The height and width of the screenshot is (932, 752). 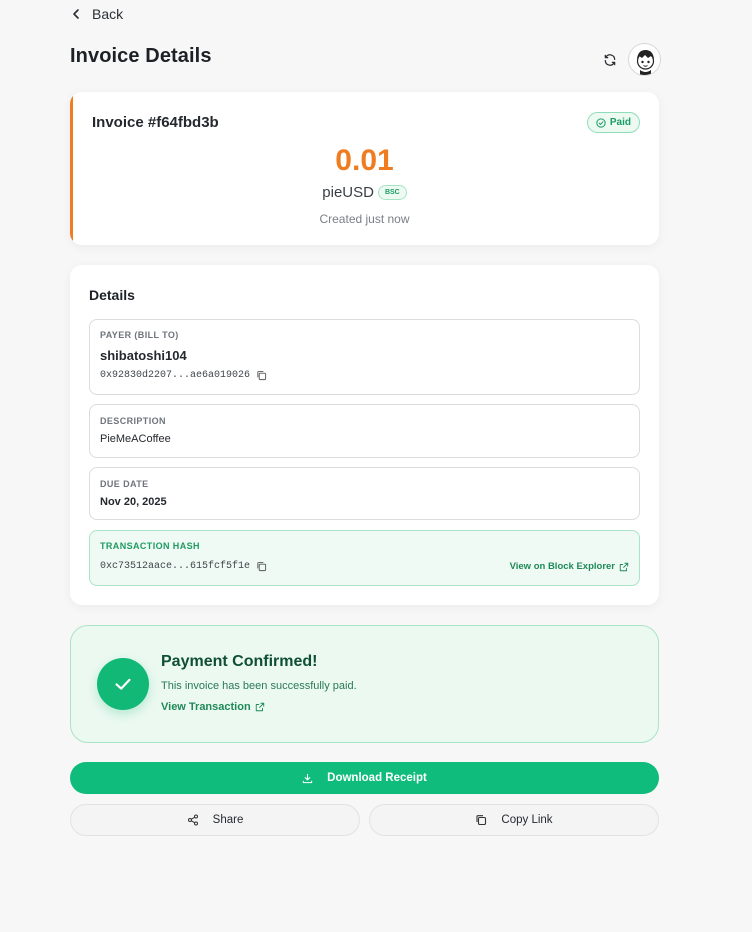 What do you see at coordinates (620, 122) in the screenshot?
I see `status-label: Paid` at bounding box center [620, 122].